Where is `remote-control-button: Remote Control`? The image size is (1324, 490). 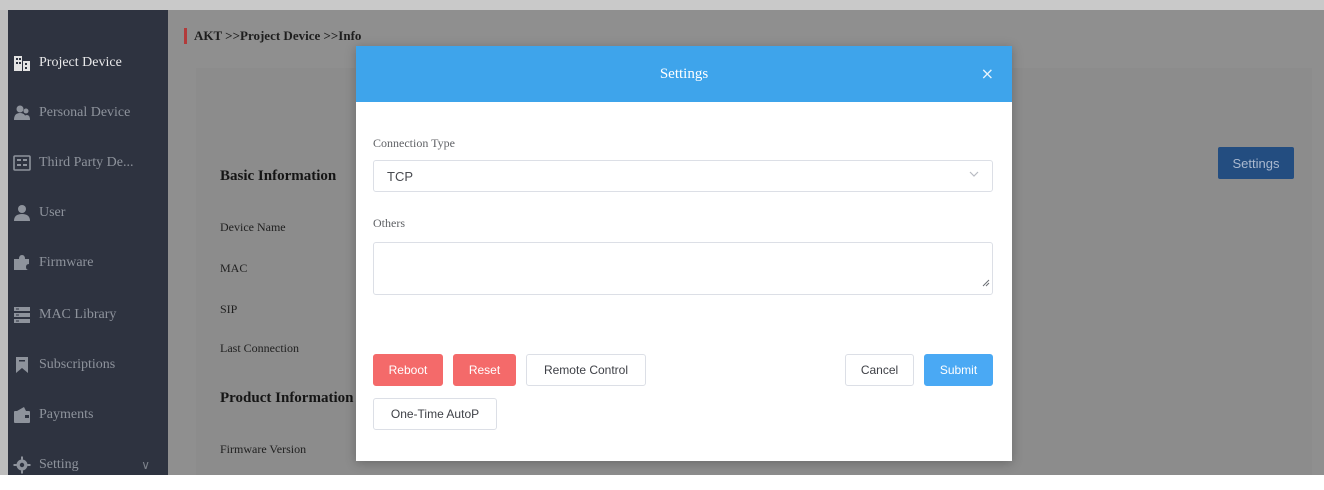
remote-control-button: Remote Control is located at coordinates (586, 370).